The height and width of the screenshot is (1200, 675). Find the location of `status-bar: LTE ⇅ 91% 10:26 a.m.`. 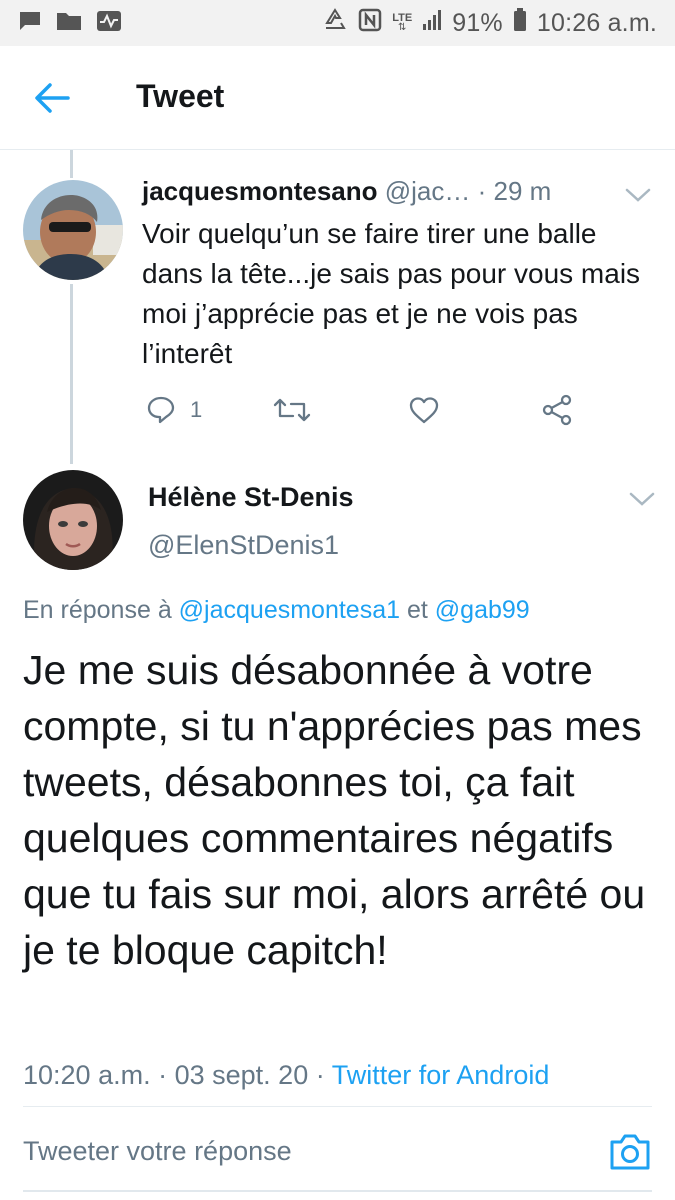

status-bar: LTE ⇅ 91% 10:26 a.m. is located at coordinates (337, 23).